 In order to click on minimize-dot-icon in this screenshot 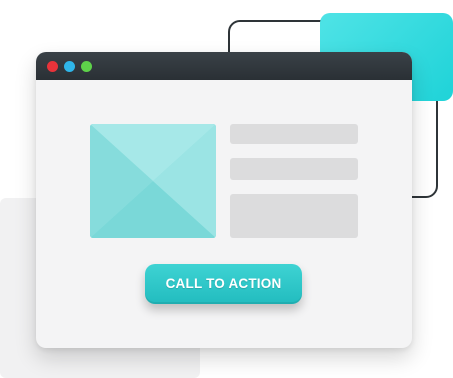, I will do `click(69, 66)`.